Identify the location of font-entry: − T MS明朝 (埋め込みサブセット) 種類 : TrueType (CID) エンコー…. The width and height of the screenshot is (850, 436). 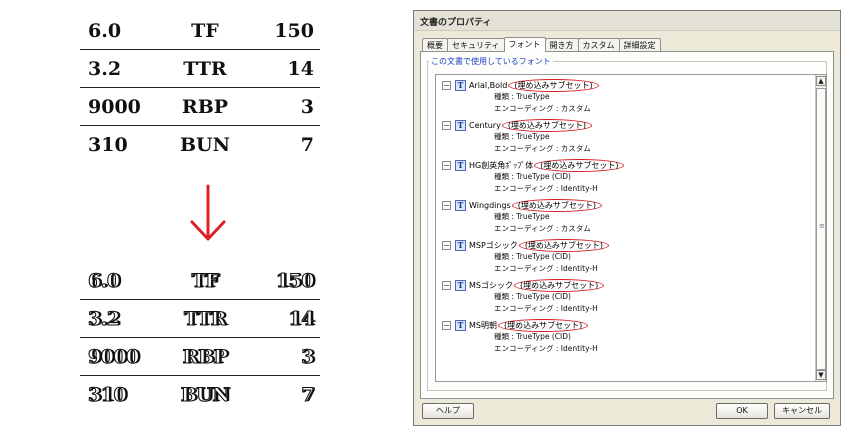
(627, 336).